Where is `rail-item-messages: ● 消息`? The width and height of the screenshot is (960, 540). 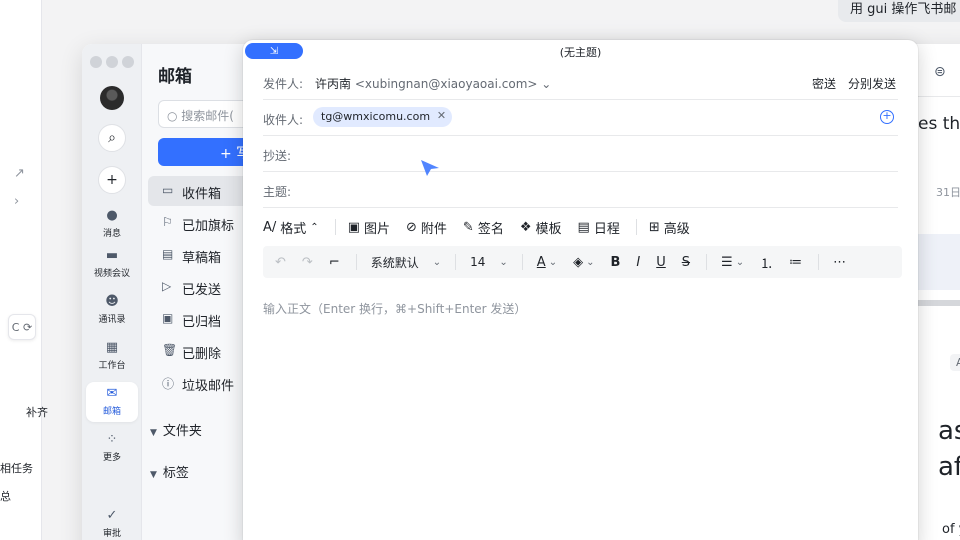
rail-item-messages: ● 消息 is located at coordinates (112, 226).